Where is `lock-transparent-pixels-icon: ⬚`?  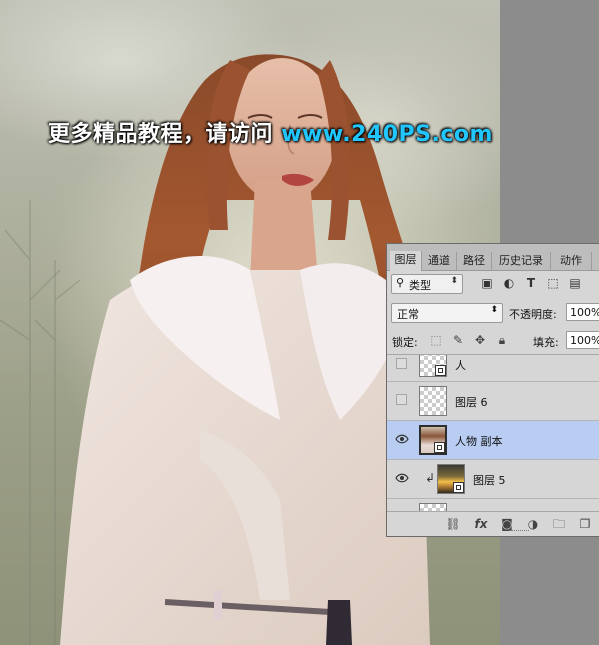
lock-transparent-pixels-icon: ⬚ is located at coordinates (436, 340).